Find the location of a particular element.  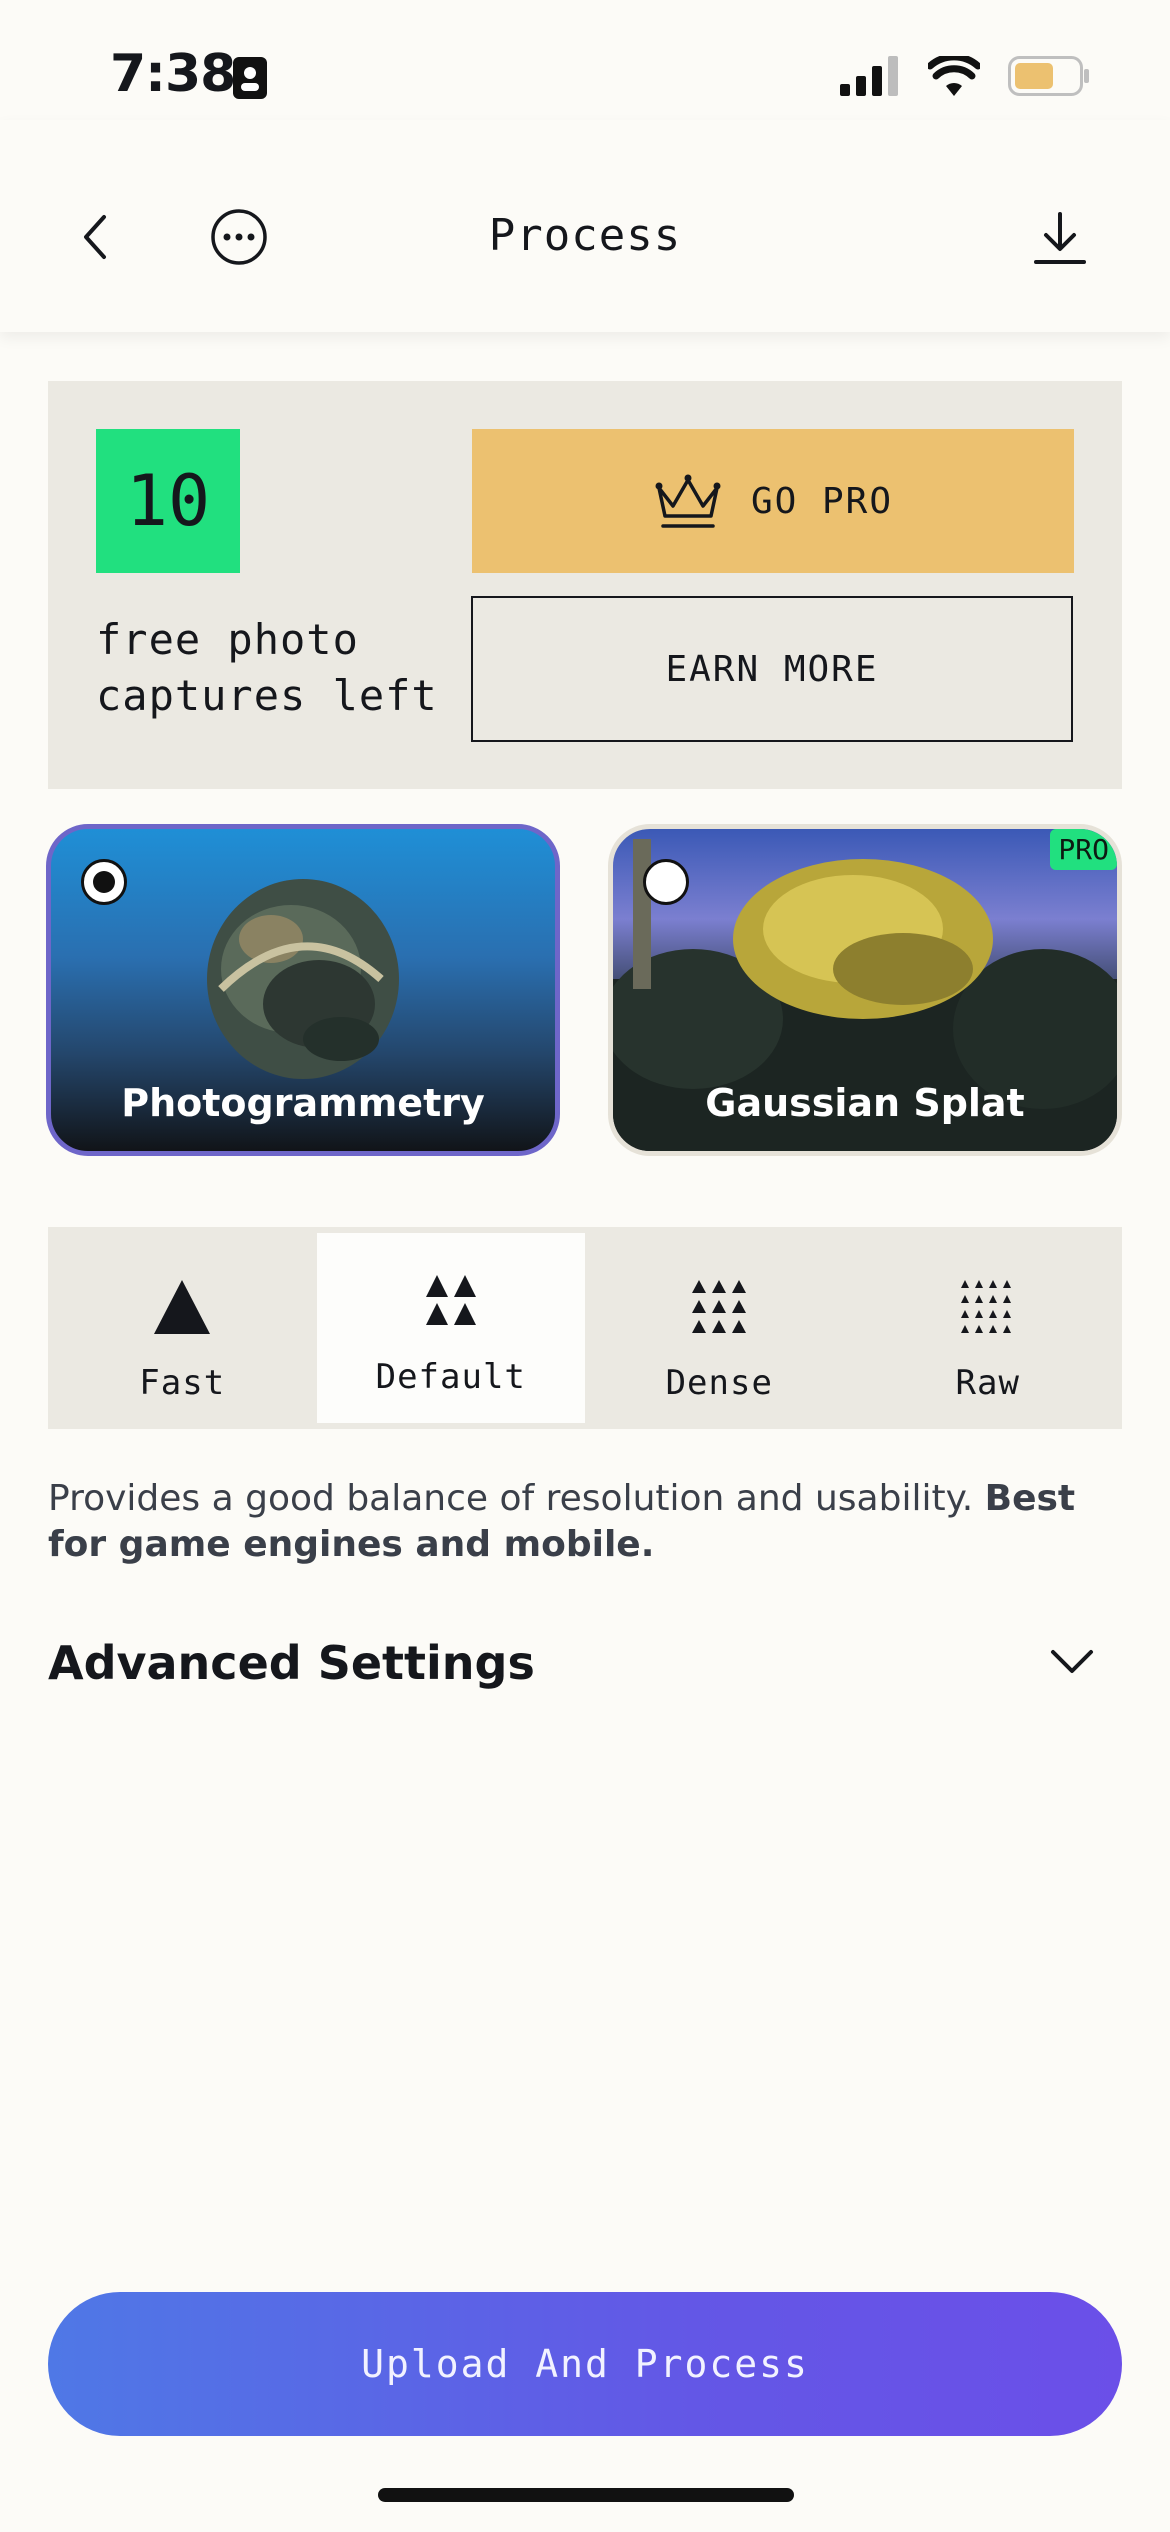

go-pro-button: GO PRO is located at coordinates (773, 501).